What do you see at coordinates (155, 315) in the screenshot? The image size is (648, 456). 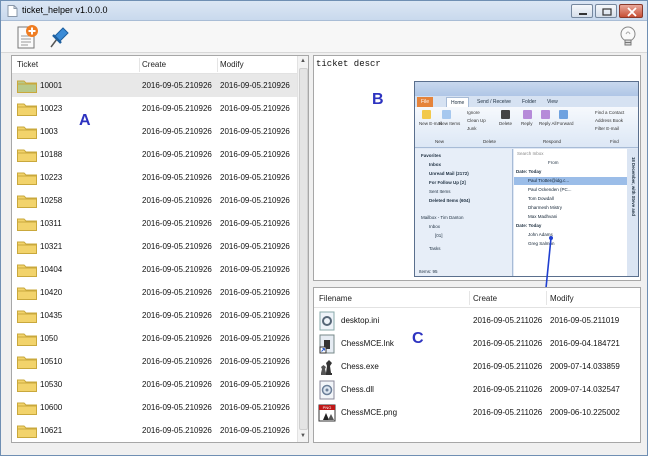 I see `ticket-row: 10435 2016-09-05.210926 2016-09-05.210926` at bounding box center [155, 315].